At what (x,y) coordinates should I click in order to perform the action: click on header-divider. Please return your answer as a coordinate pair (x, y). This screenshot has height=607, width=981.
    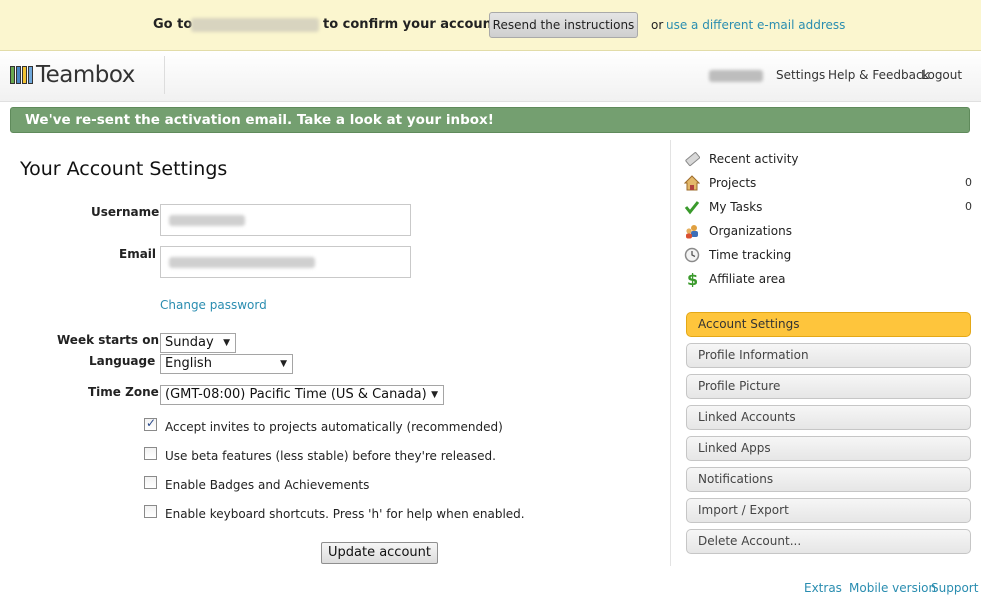
    Looking at the image, I should click on (164, 75).